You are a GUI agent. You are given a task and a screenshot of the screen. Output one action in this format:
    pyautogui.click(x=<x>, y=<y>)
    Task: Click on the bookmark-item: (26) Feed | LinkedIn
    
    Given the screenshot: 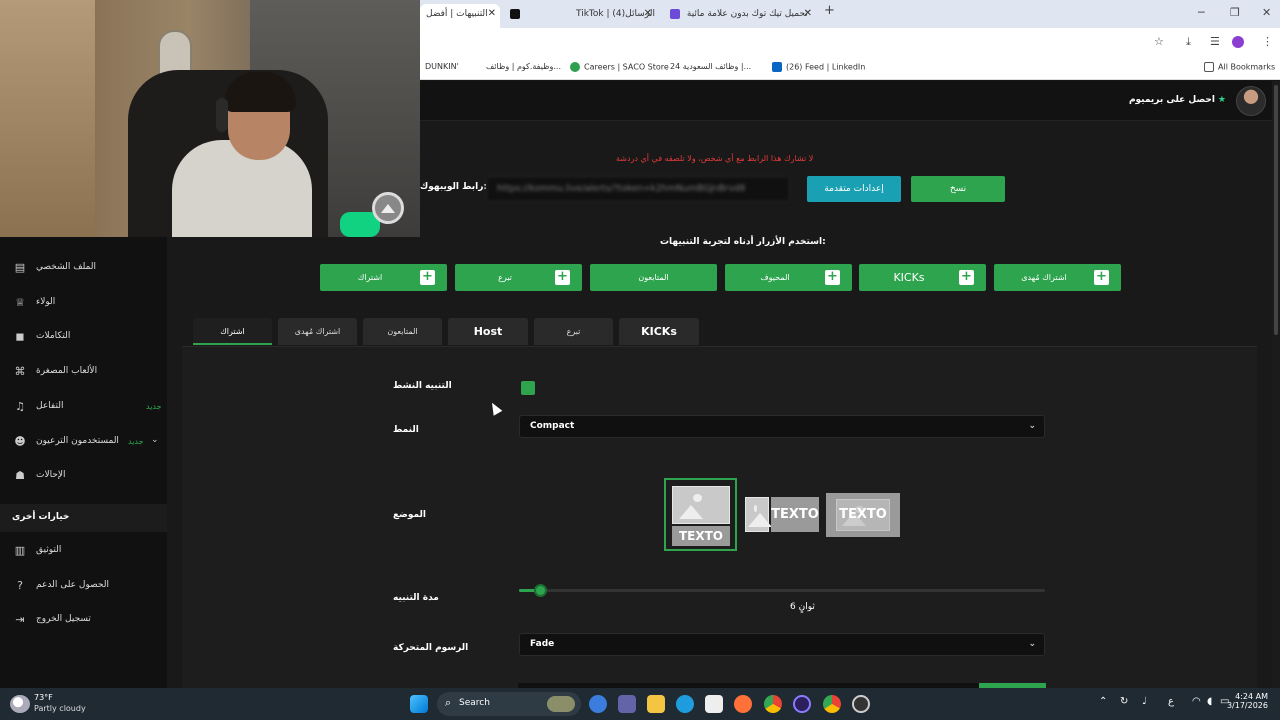 What is the action you would take?
    pyautogui.click(x=818, y=67)
    